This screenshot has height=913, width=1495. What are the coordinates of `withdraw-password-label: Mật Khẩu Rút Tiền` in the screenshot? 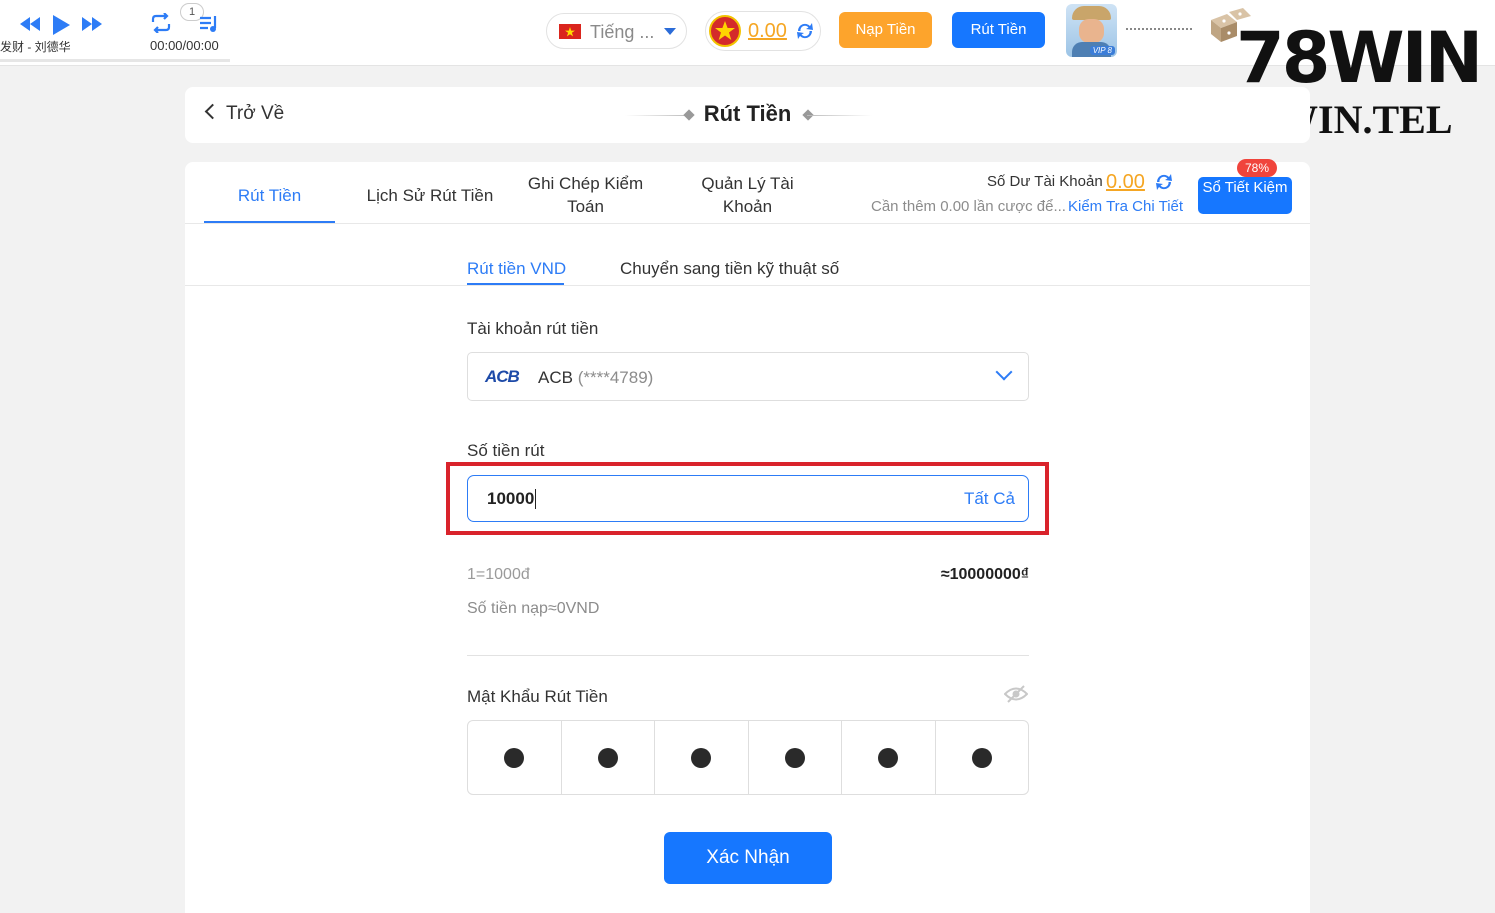 It's located at (537, 696).